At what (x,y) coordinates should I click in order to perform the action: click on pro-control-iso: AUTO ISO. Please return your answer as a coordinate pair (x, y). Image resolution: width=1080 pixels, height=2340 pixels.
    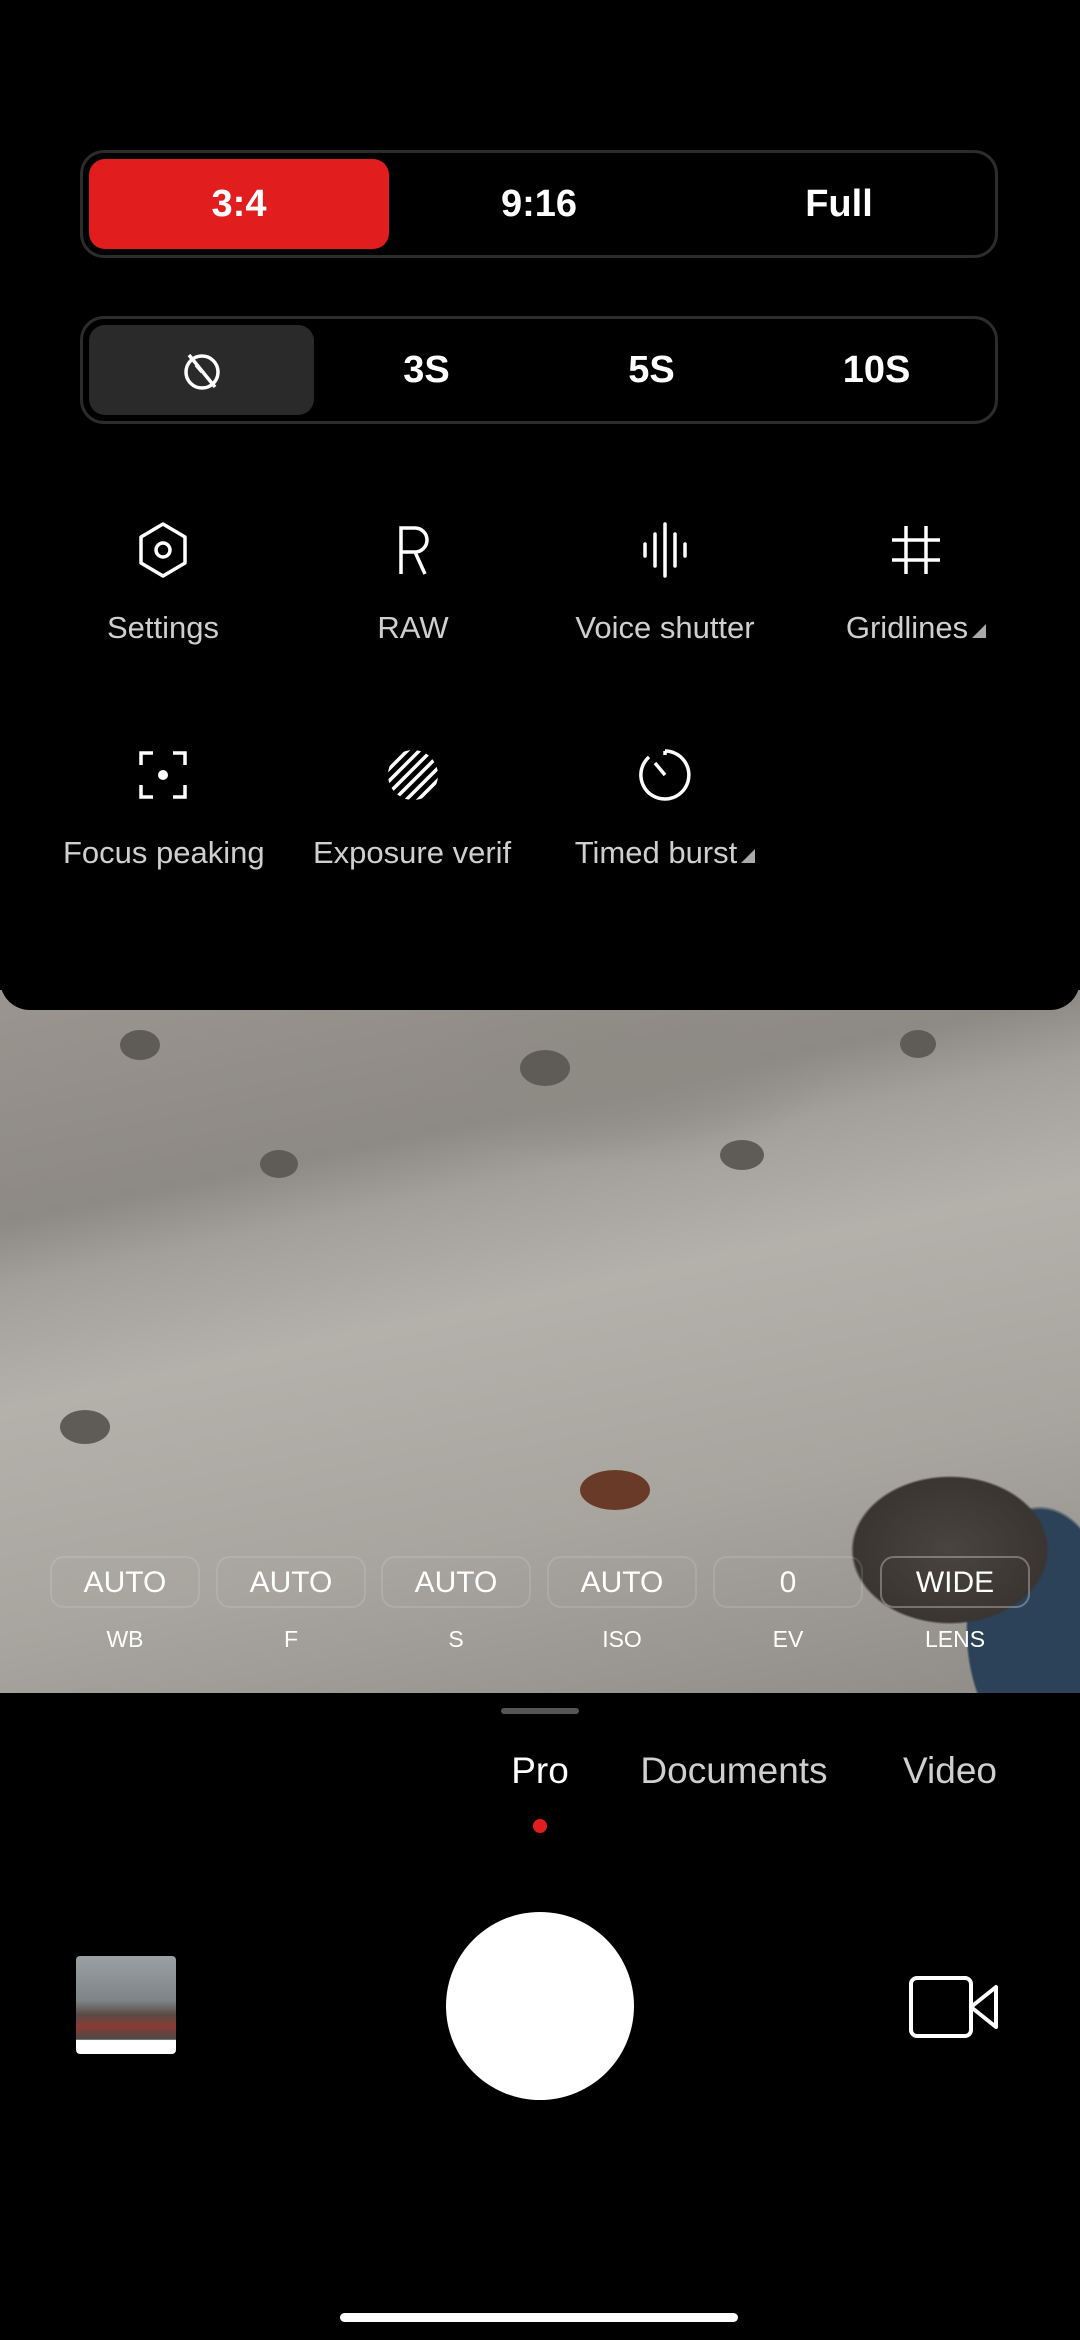
    Looking at the image, I should click on (622, 1604).